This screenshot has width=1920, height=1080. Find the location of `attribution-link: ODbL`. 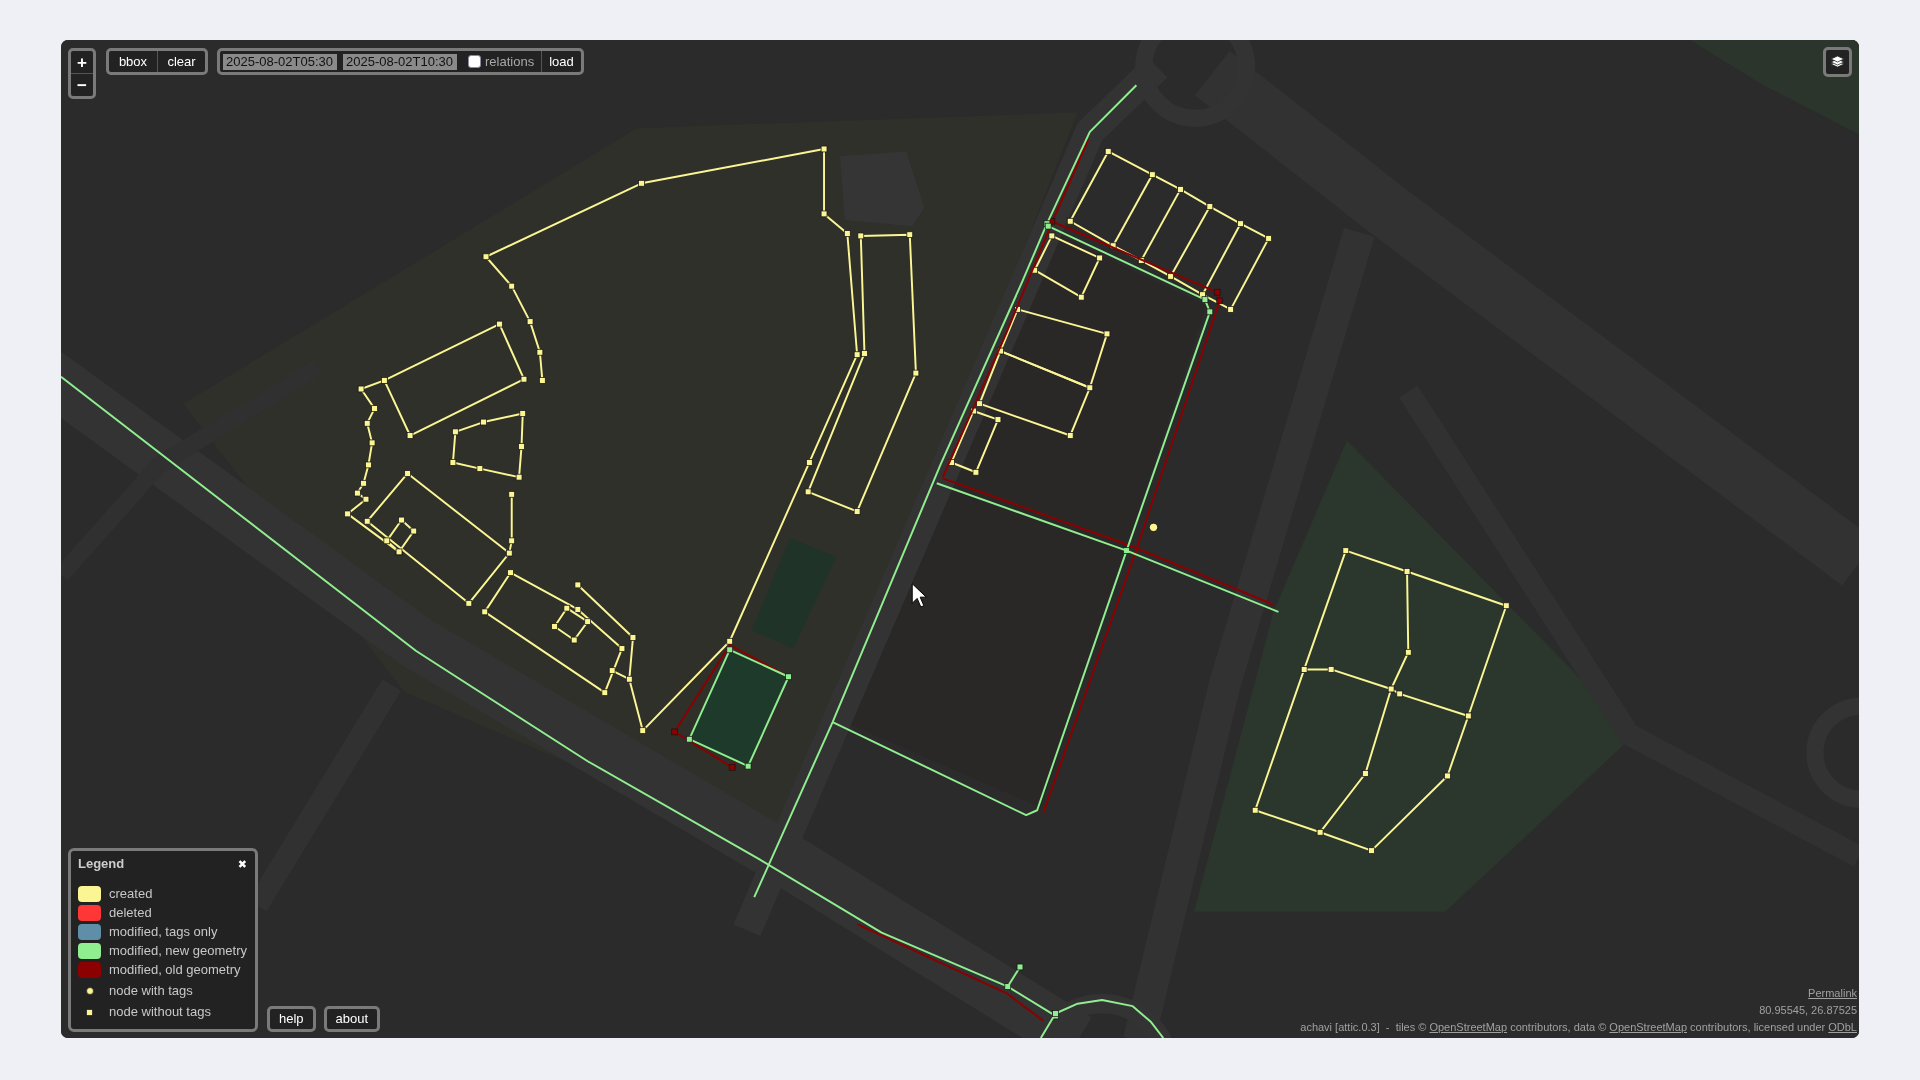

attribution-link: ODbL is located at coordinates (1842, 1027).